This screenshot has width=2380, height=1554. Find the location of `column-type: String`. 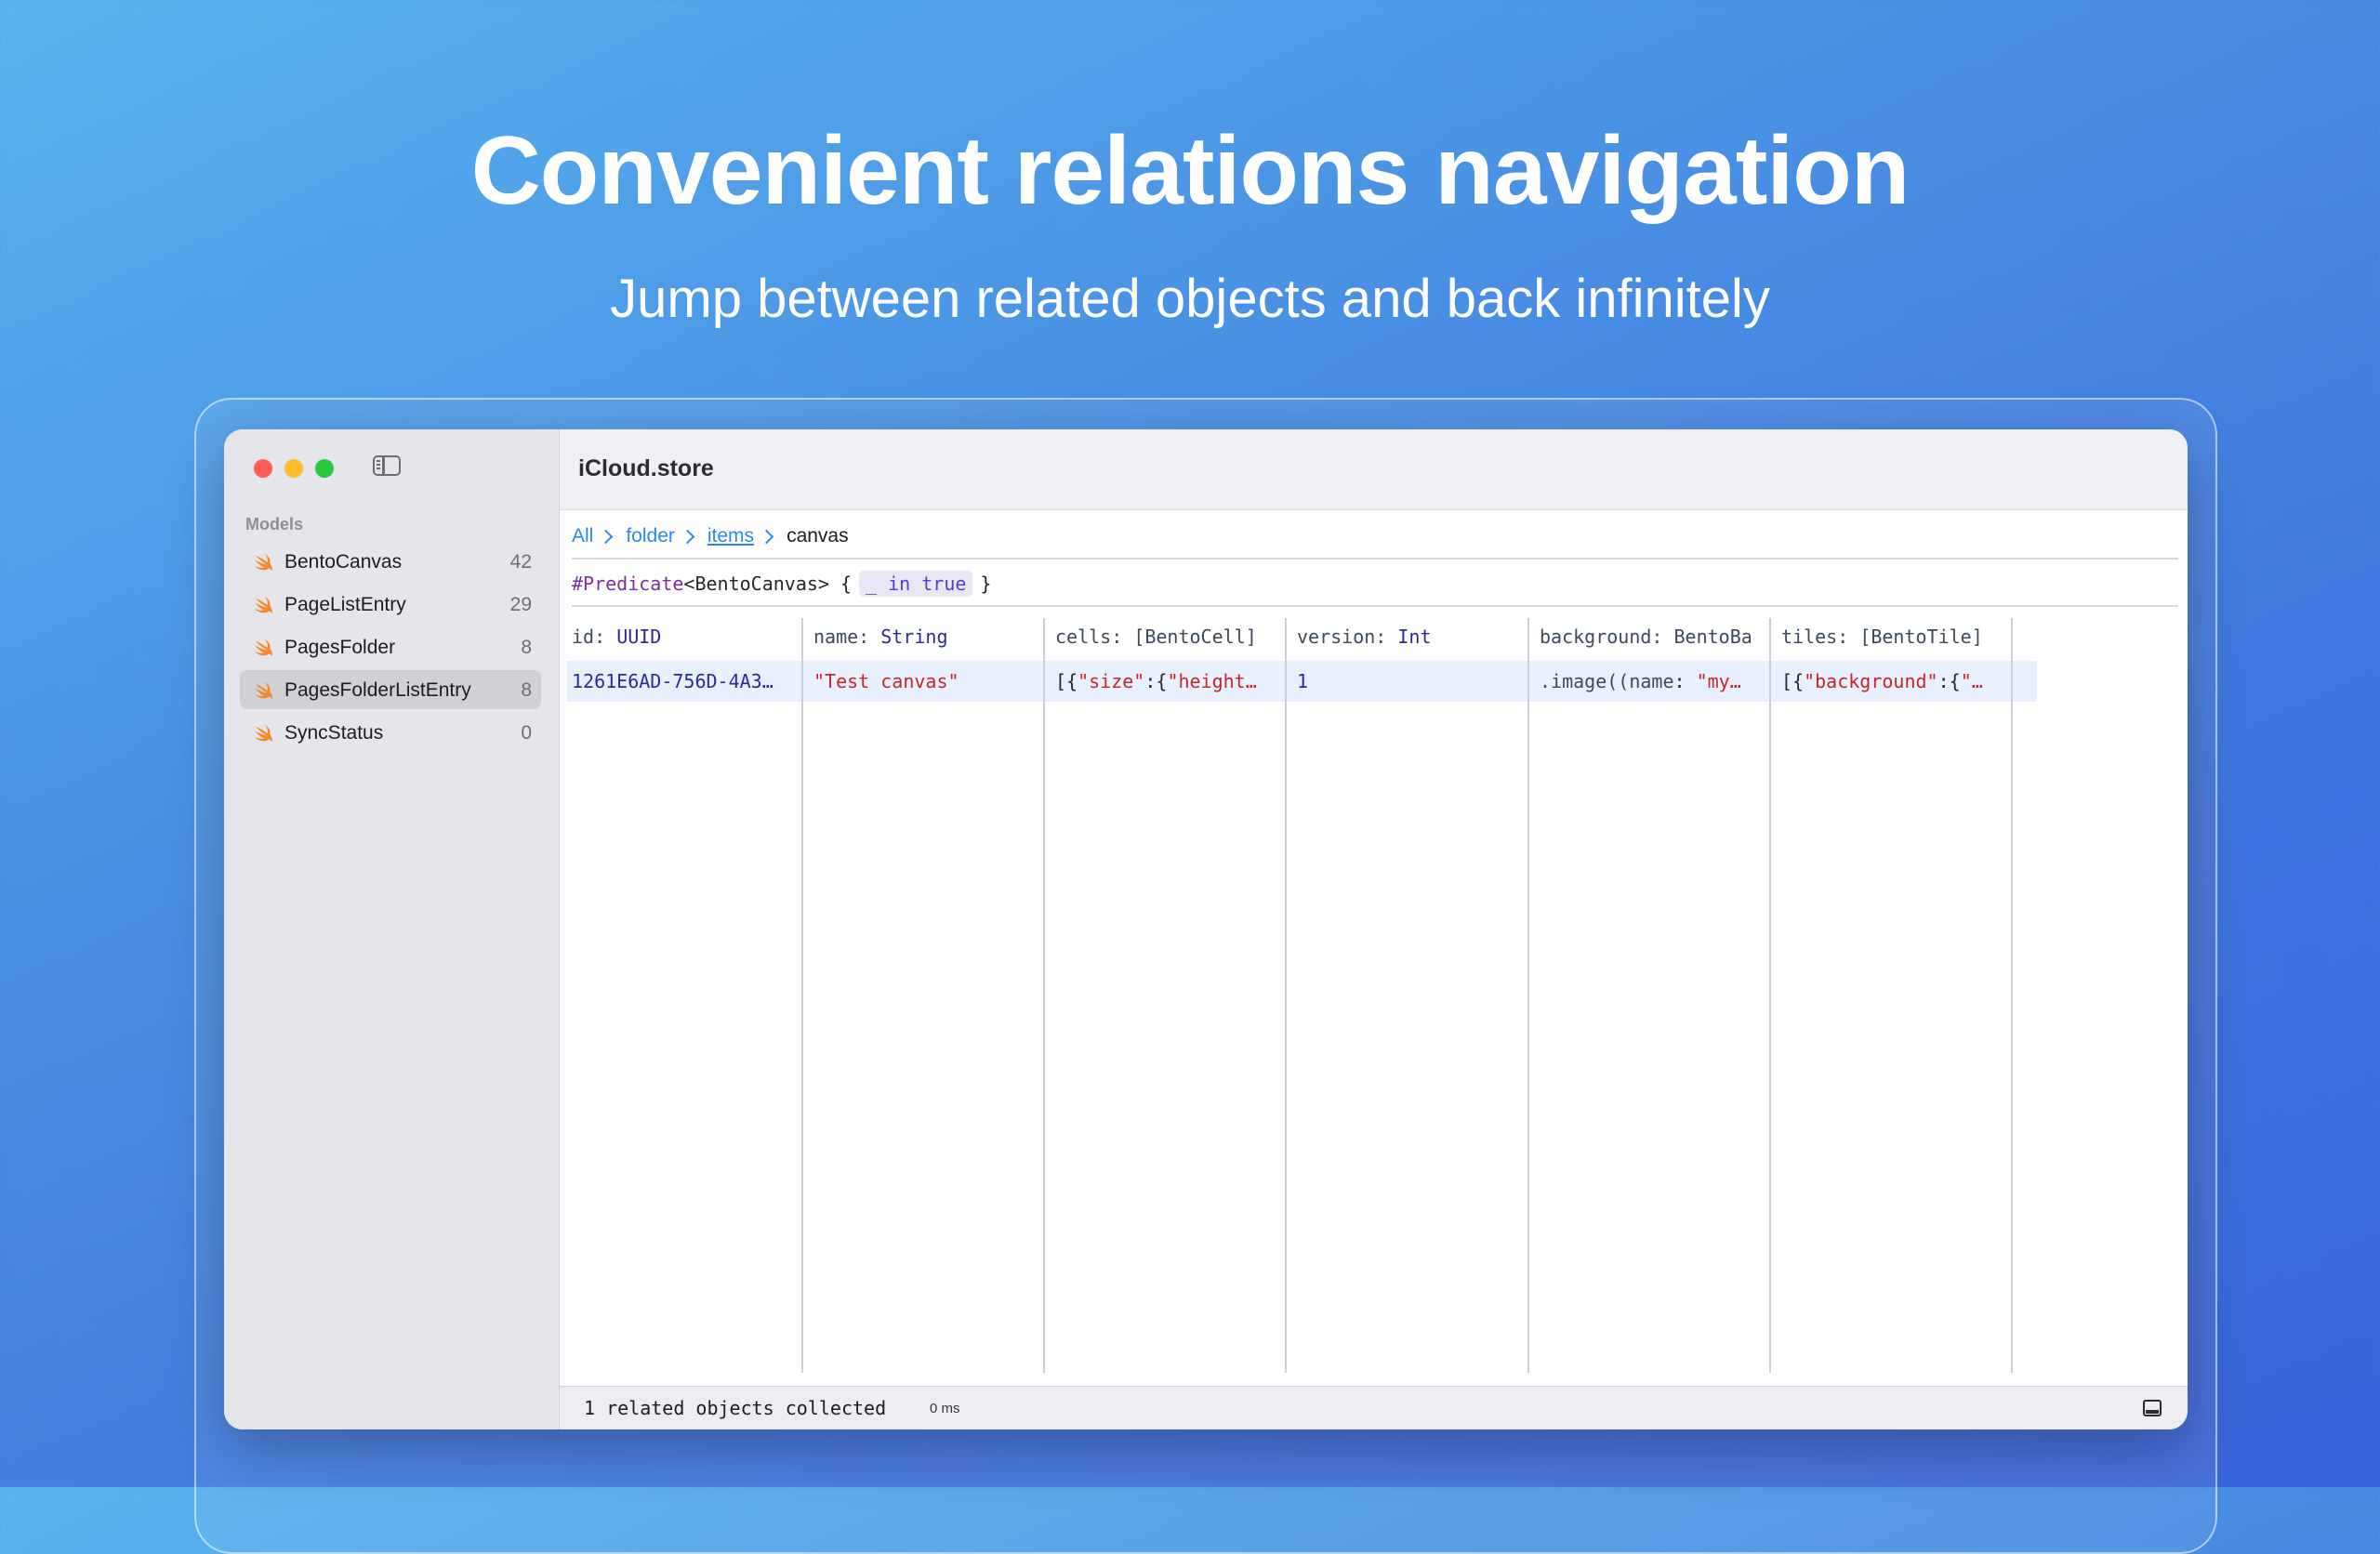

column-type: String is located at coordinates (914, 637).